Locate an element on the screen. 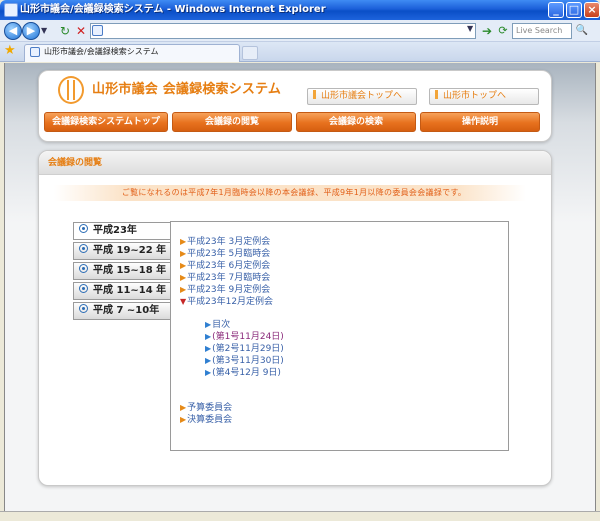 The image size is (600, 521). sub-item-link: ▶(第2号11月29日) is located at coordinates (244, 349).